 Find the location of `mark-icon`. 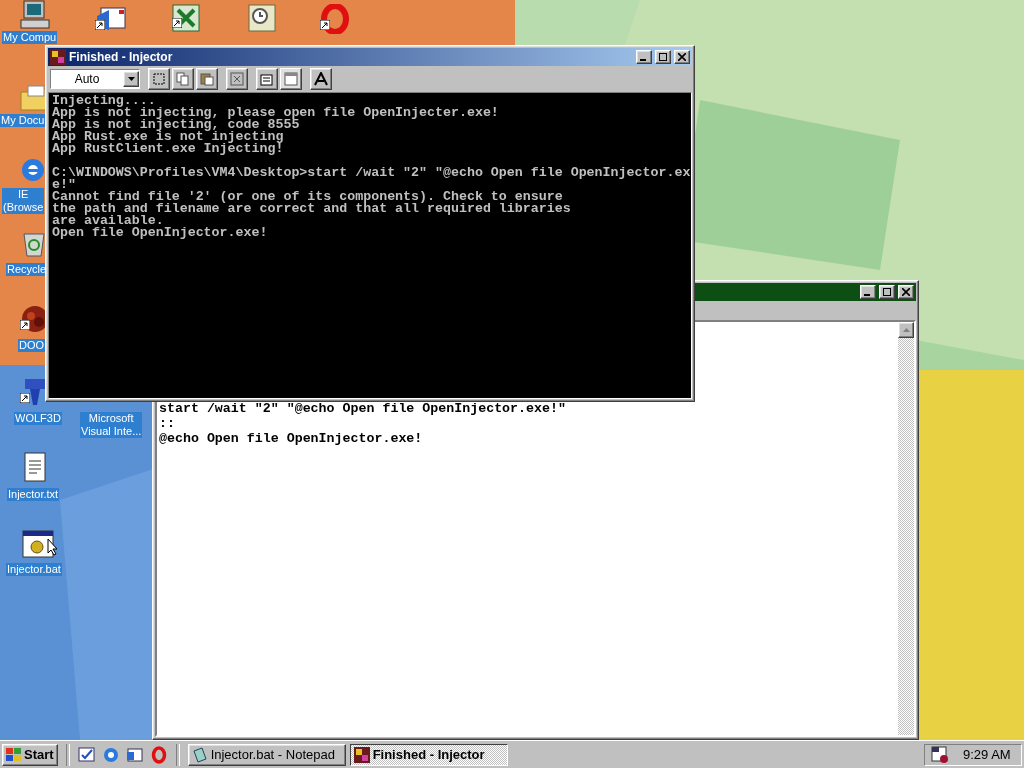

mark-icon is located at coordinates (159, 79).